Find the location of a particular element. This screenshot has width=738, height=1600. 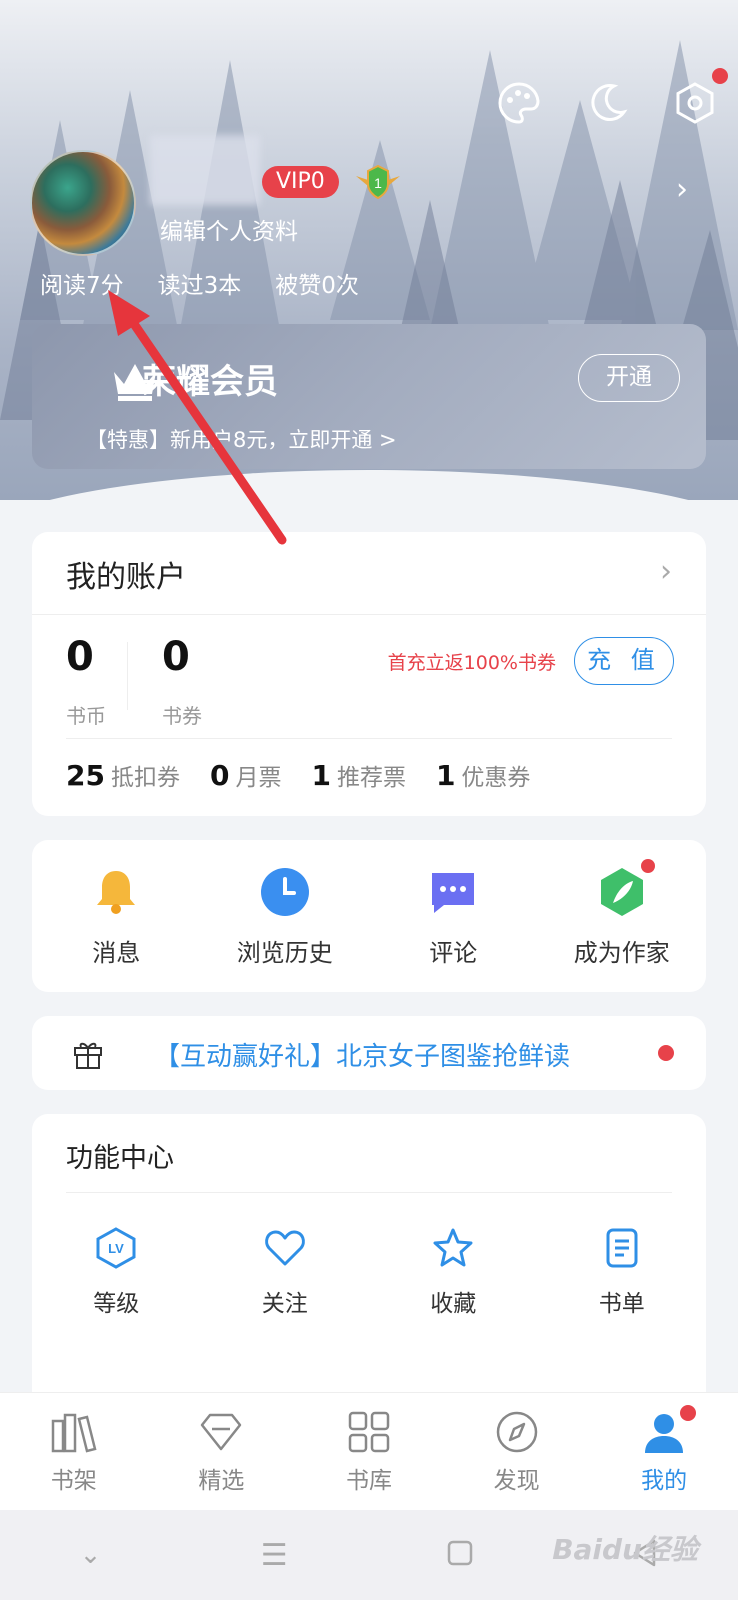

coupon-recommend-ticket: 1 推荐票 is located at coordinates (358, 775).